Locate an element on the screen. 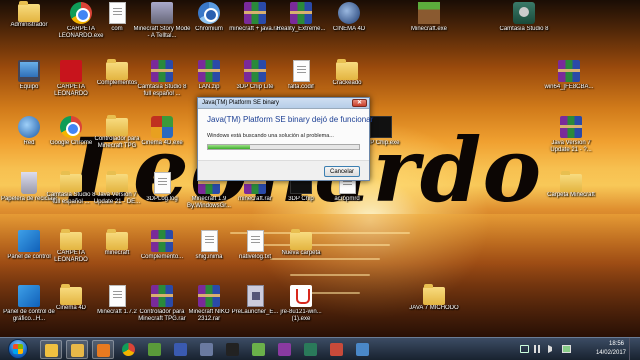  desktop-icon: Minecraft.exe is located at coordinates (429, 26).